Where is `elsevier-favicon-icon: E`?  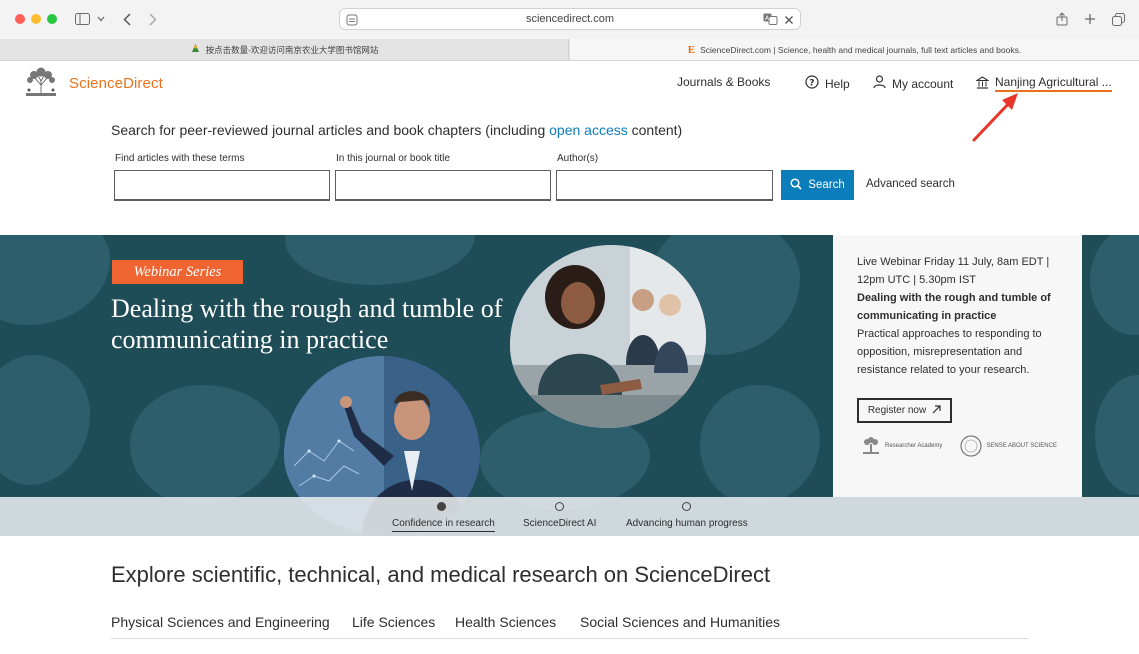
elsevier-favicon-icon: E is located at coordinates (691, 49).